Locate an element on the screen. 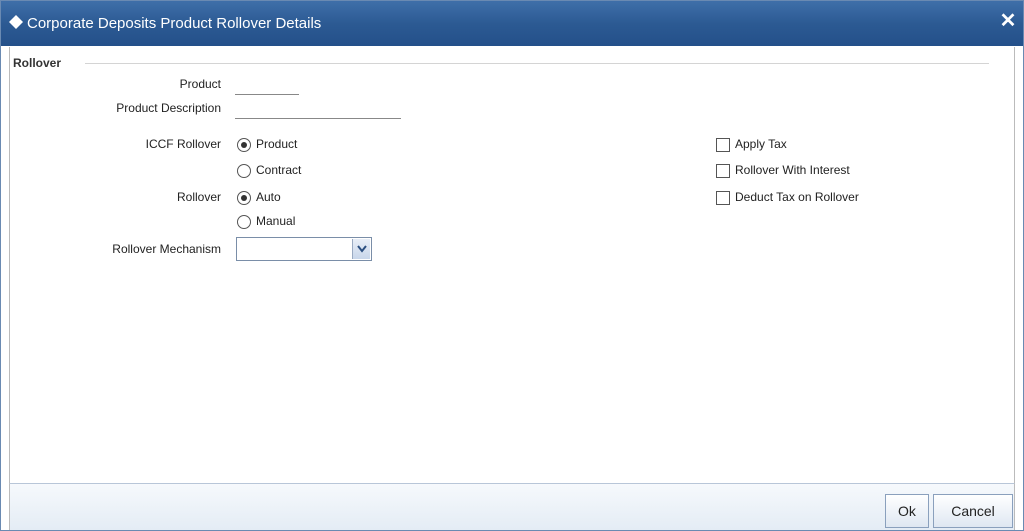 This screenshot has height=531, width=1024. iccf-contract-radio is located at coordinates (244, 171).